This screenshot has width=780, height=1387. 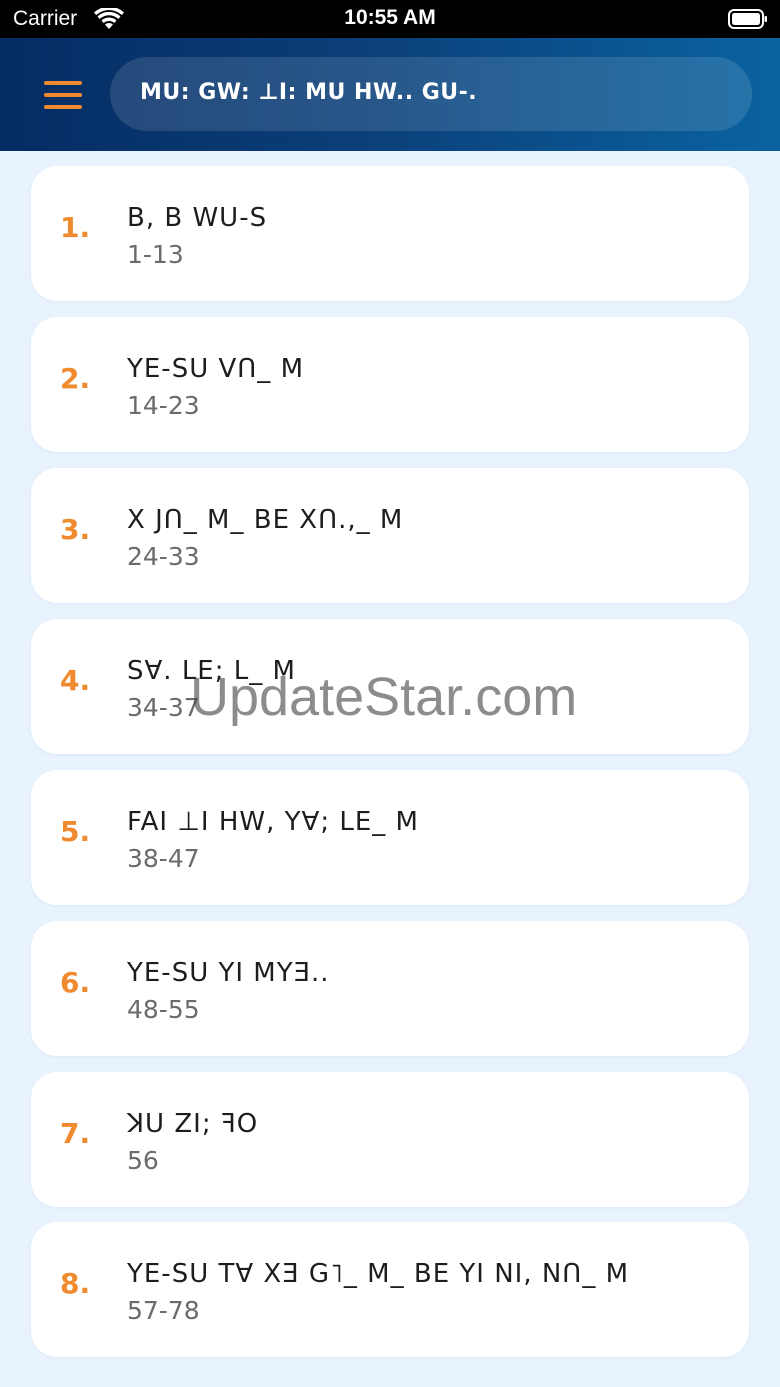 I want to click on list-item: 6. YE-SU YI MYƎ.. 48-55, so click(x=390, y=988).